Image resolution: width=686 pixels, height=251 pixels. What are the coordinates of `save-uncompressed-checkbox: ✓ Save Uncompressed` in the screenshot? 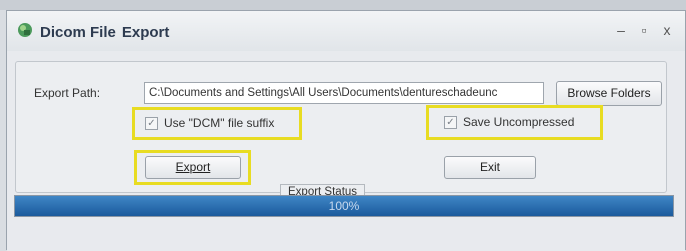 It's located at (509, 122).